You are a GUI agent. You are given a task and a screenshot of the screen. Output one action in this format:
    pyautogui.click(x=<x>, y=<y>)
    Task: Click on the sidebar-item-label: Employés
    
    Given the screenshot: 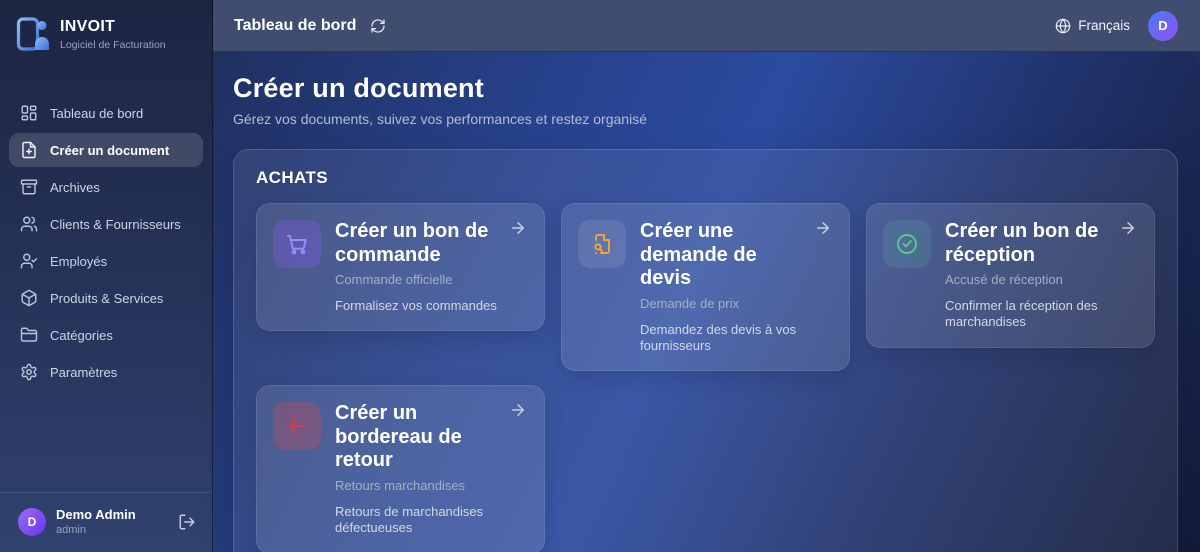 What is the action you would take?
    pyautogui.click(x=79, y=261)
    